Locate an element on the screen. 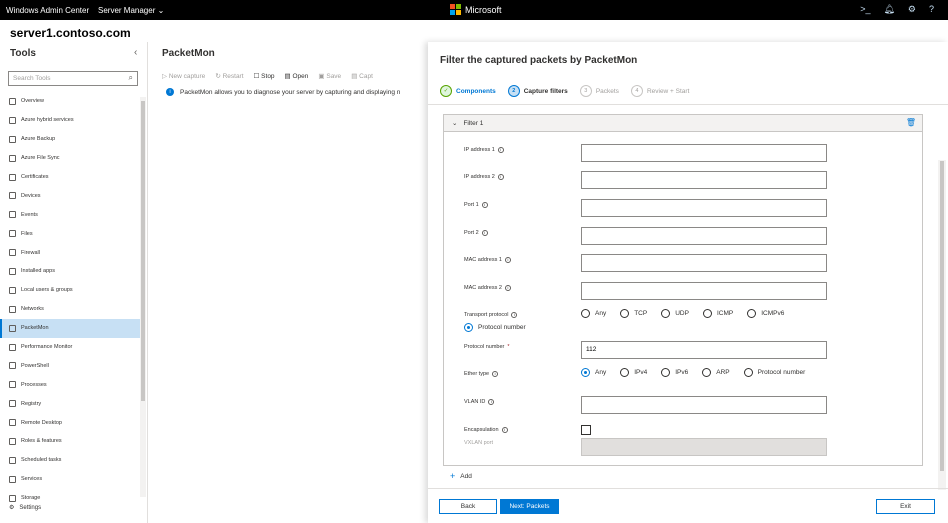 This screenshot has height=523, width=948. ip2-text: IP address 2 is located at coordinates (479, 177).